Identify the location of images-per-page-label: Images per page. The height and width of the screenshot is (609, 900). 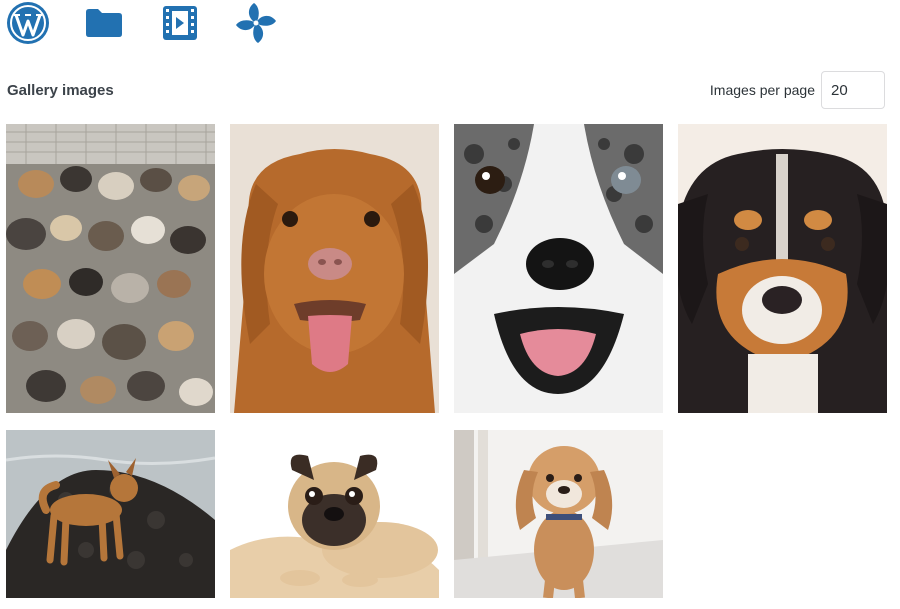
(762, 90).